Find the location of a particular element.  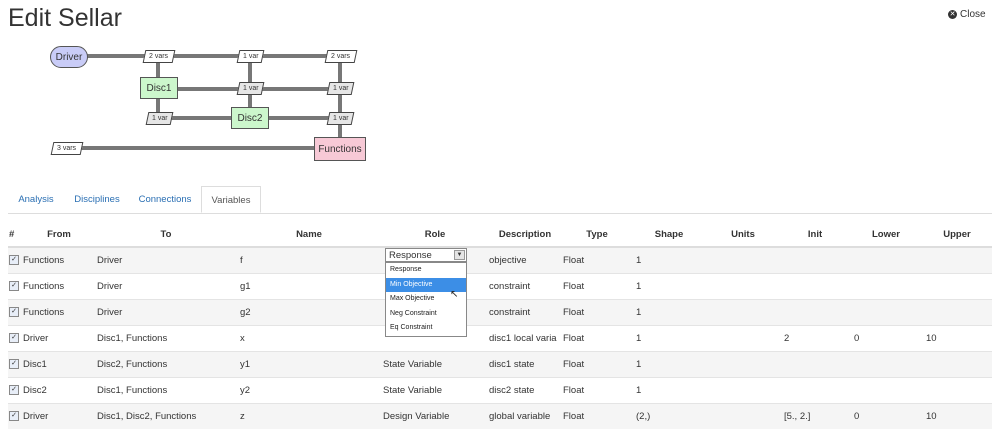

cell-from: Disc1 is located at coordinates (35, 364).